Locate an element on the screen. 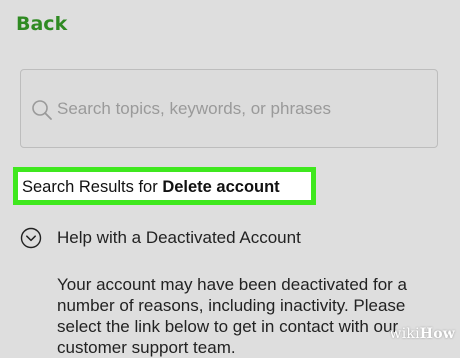 Image resolution: width=460 pixels, height=358 pixels. watermark-wiki: wiki is located at coordinates (404, 334).